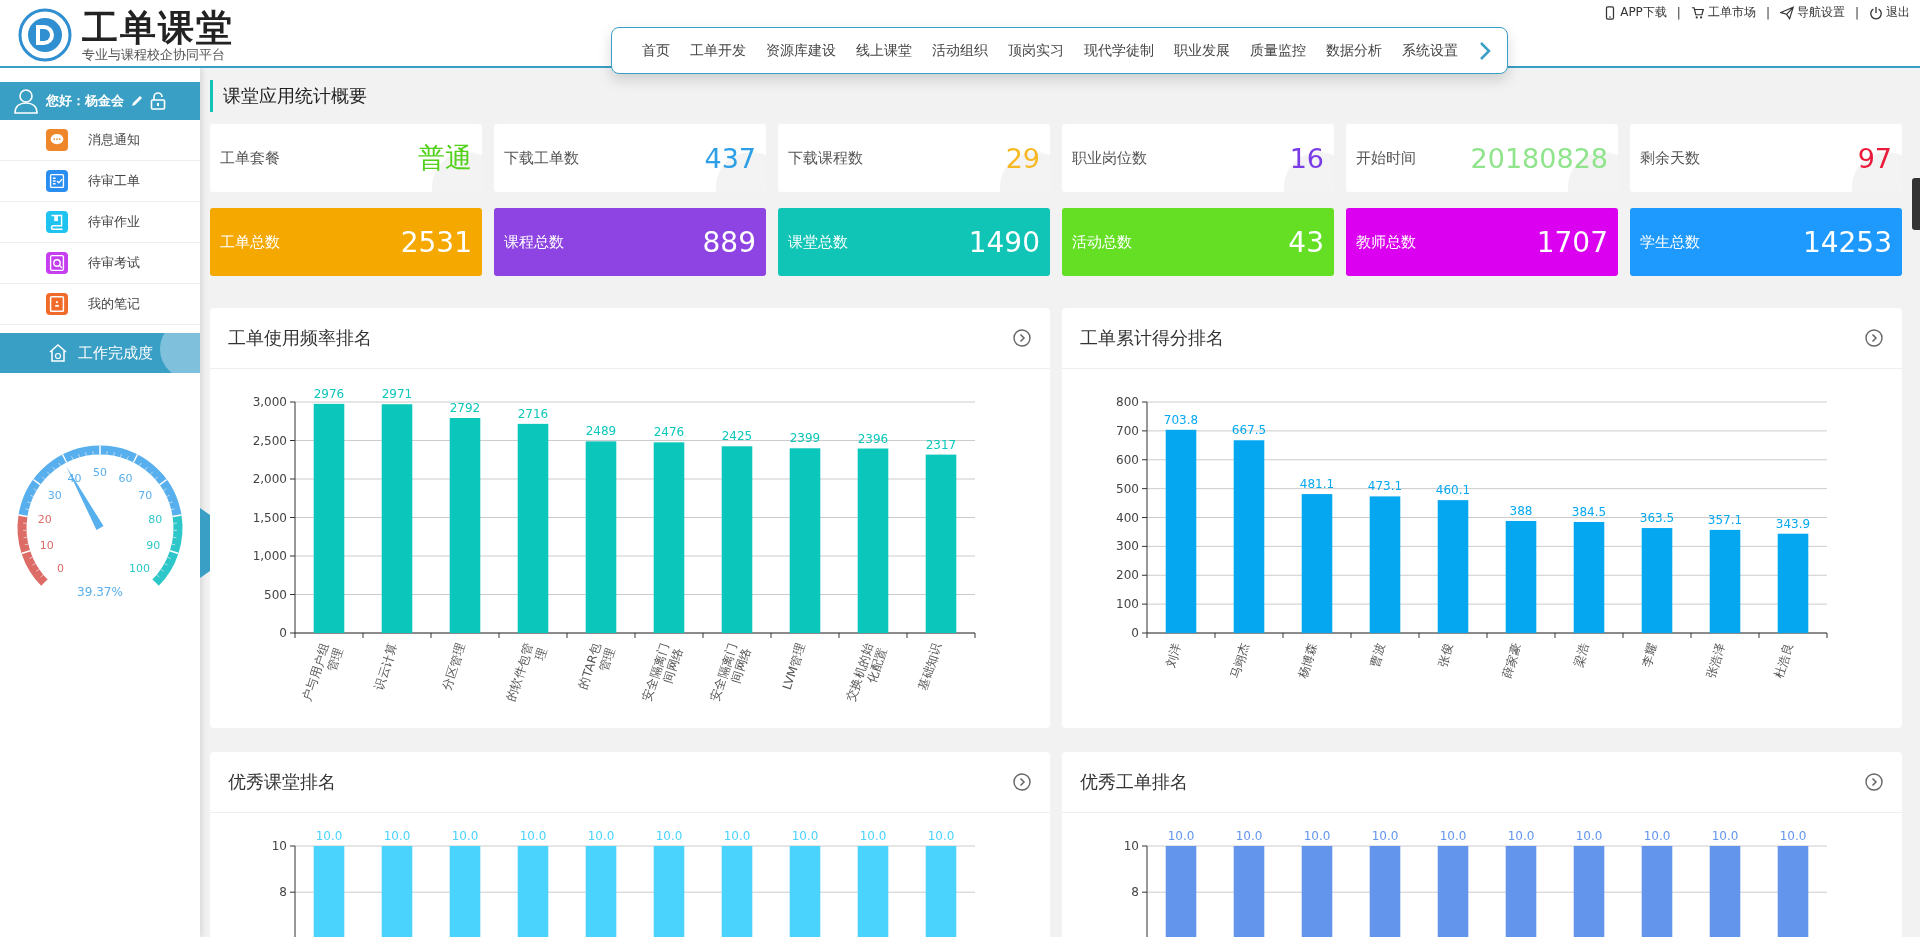  I want to click on stat-value: 16, so click(1306, 158).